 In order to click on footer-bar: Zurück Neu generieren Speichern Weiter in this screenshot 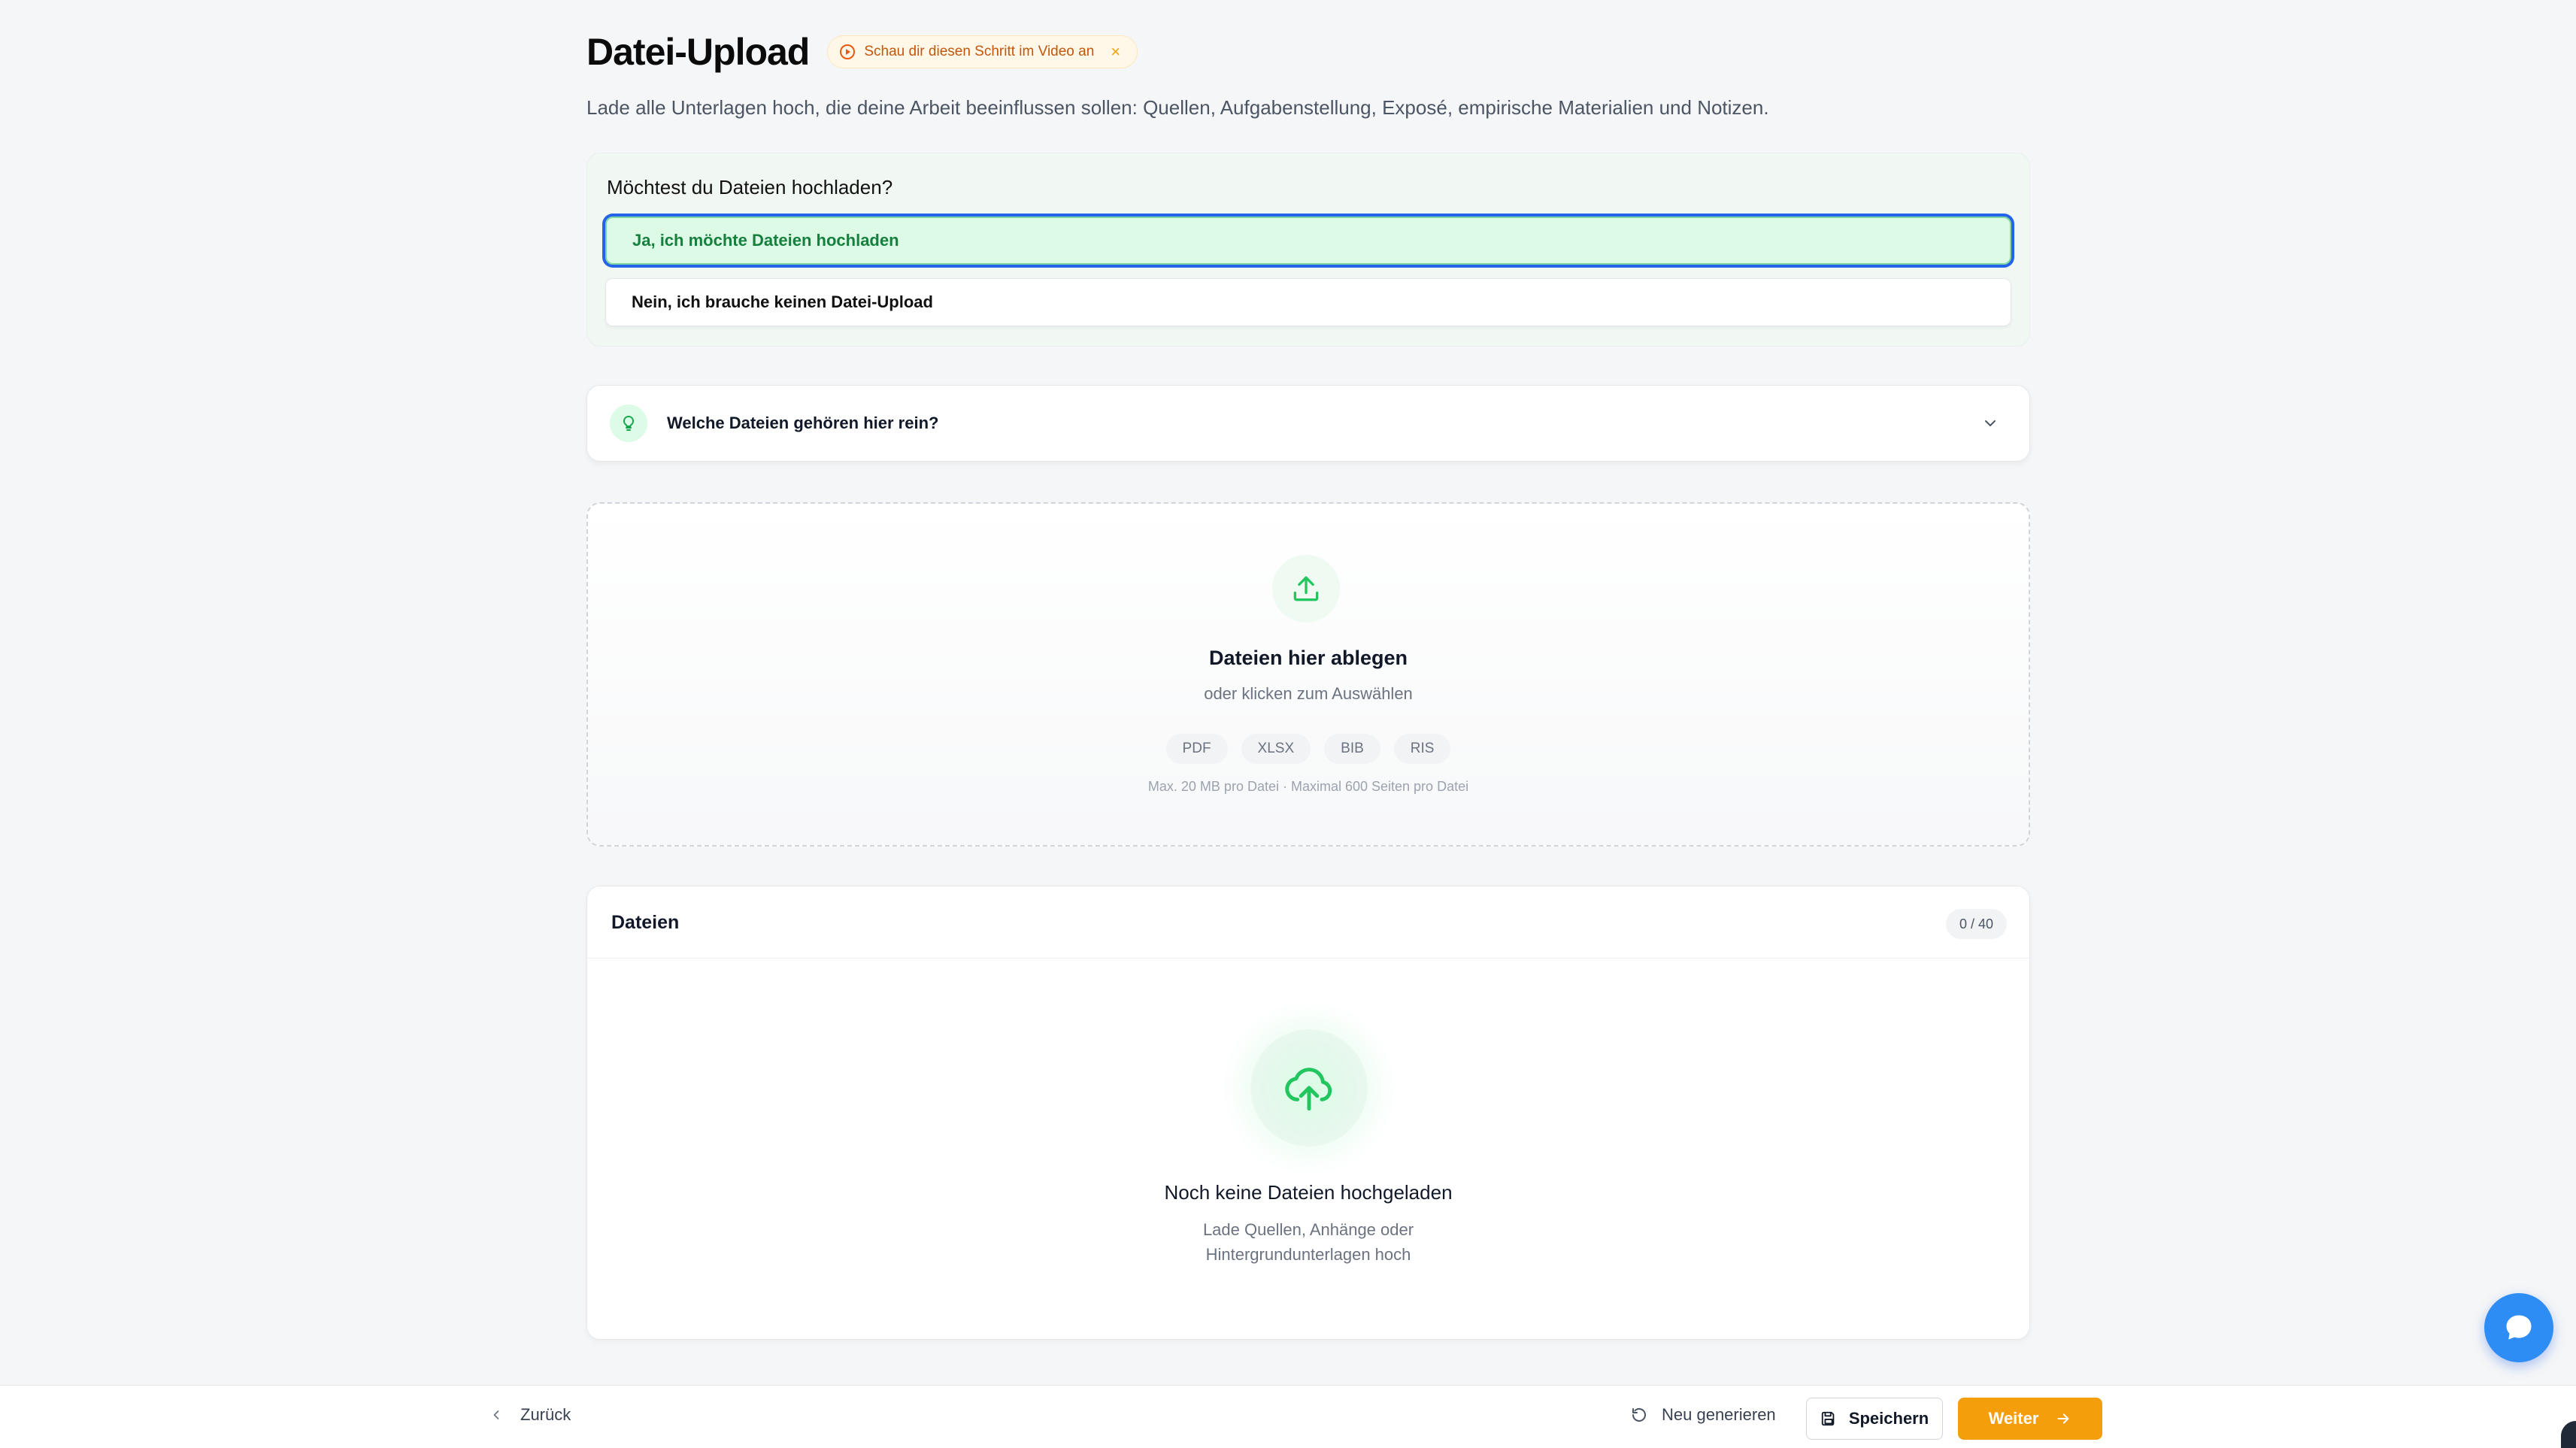, I will do `click(1288, 1416)`.